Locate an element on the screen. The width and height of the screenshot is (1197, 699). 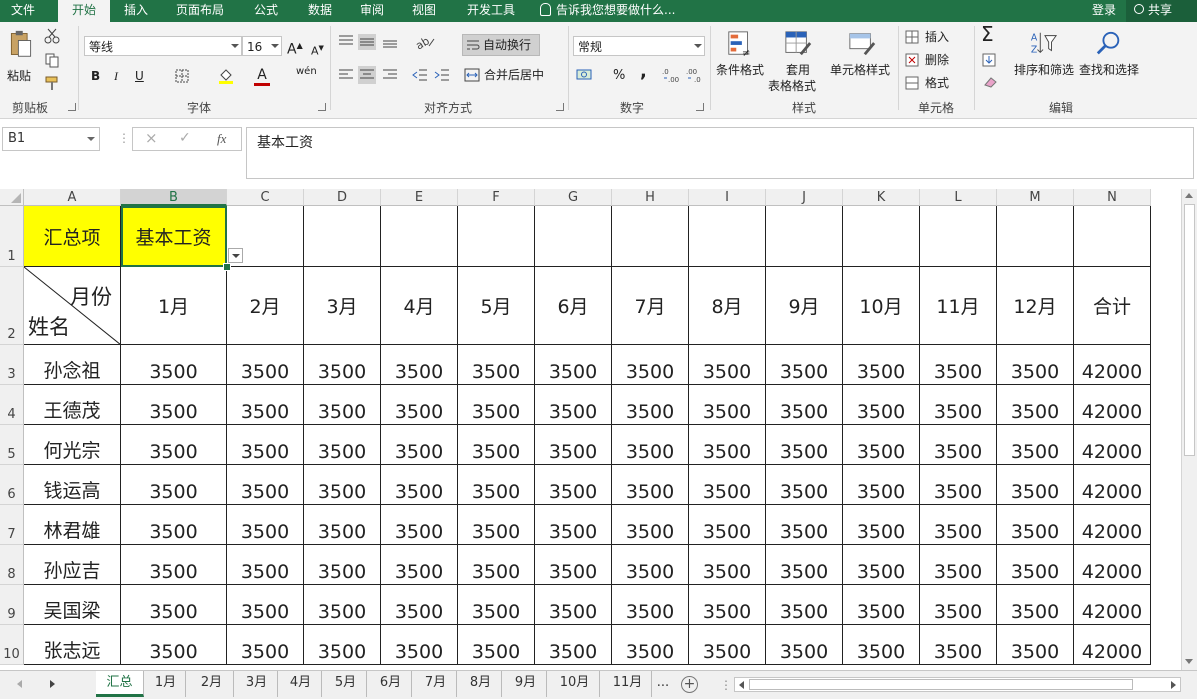
copy-icon is located at coordinates (52, 60).